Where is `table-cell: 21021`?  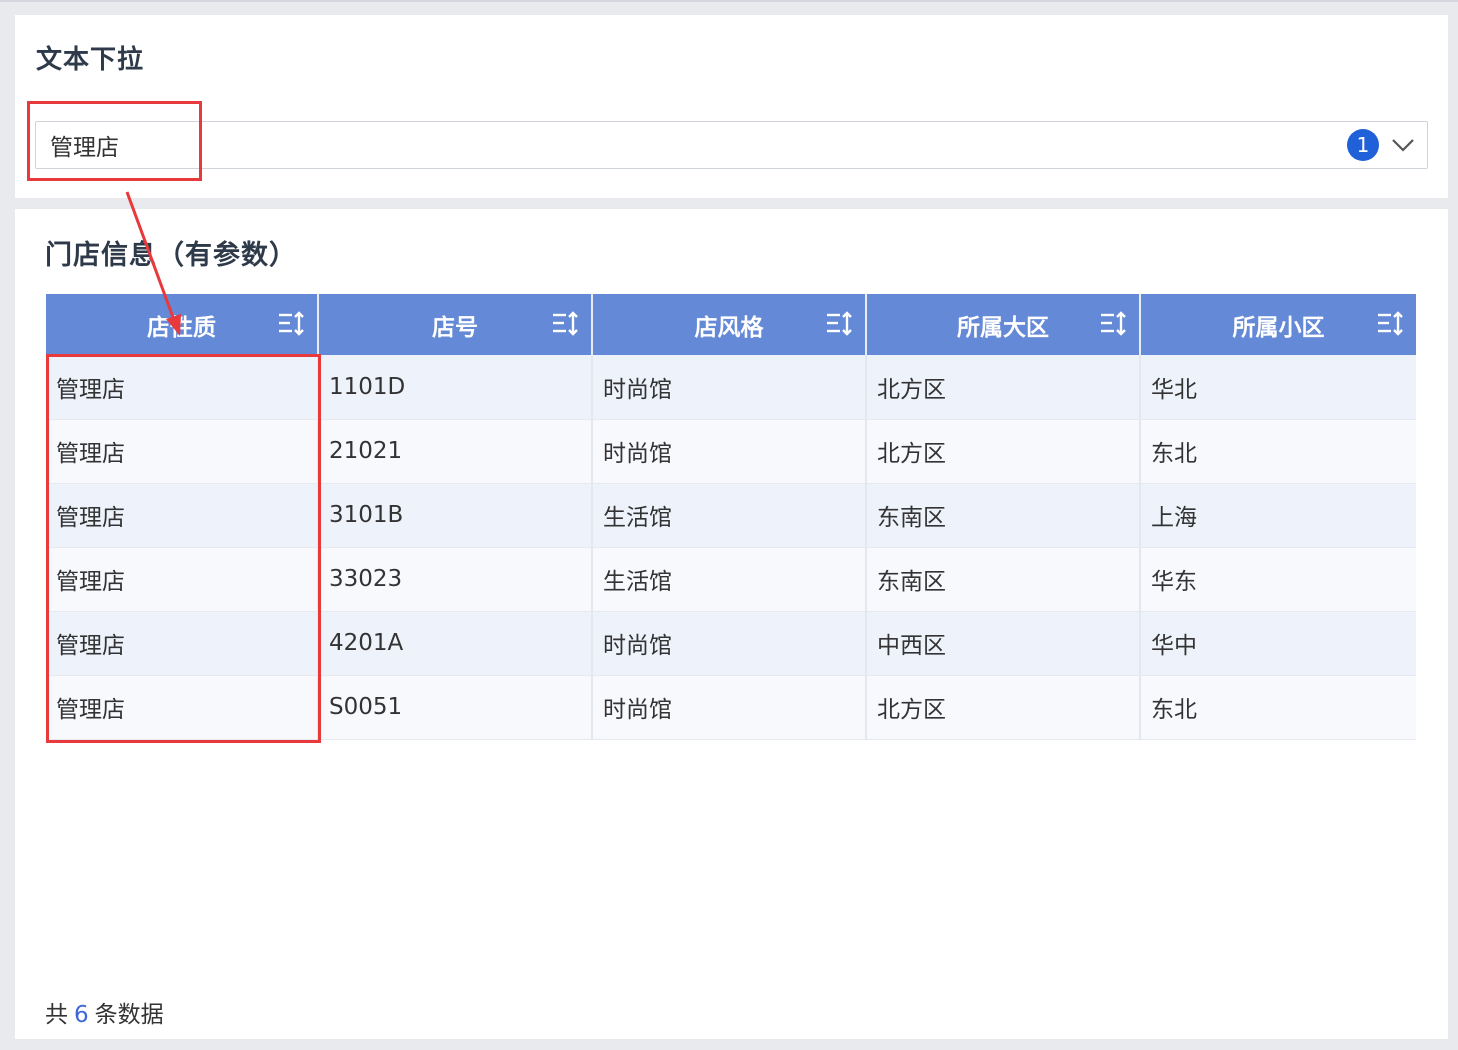 table-cell: 21021 is located at coordinates (455, 451).